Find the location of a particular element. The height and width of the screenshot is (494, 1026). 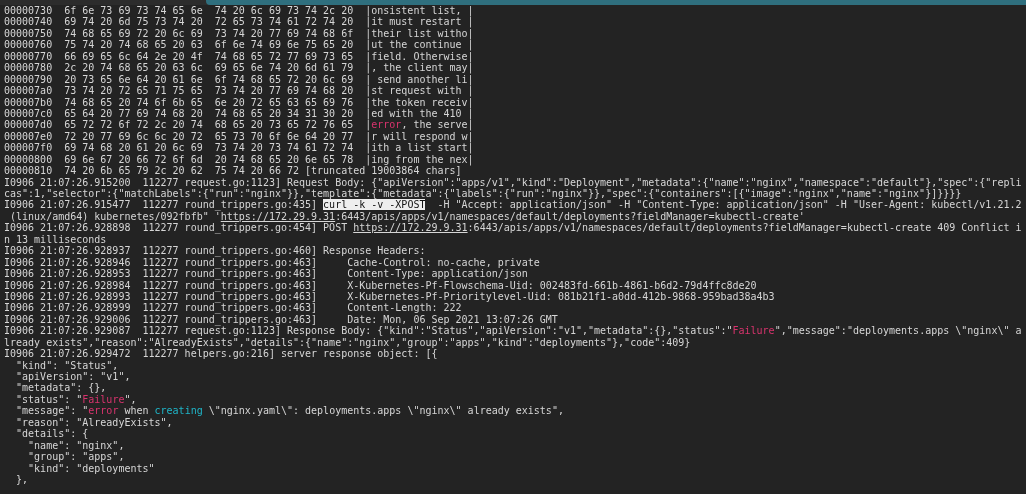

terminal-line: 000007c0 65 64 20 77 69 74 68 20 74 68 65 20 34 31 30 20 |ed with the 410 | is located at coordinates (239, 113).